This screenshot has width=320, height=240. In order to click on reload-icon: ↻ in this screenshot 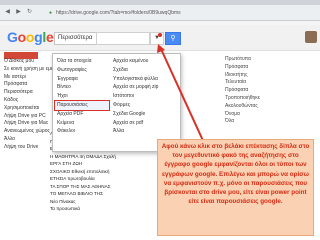, I will do `click(29, 12)`.